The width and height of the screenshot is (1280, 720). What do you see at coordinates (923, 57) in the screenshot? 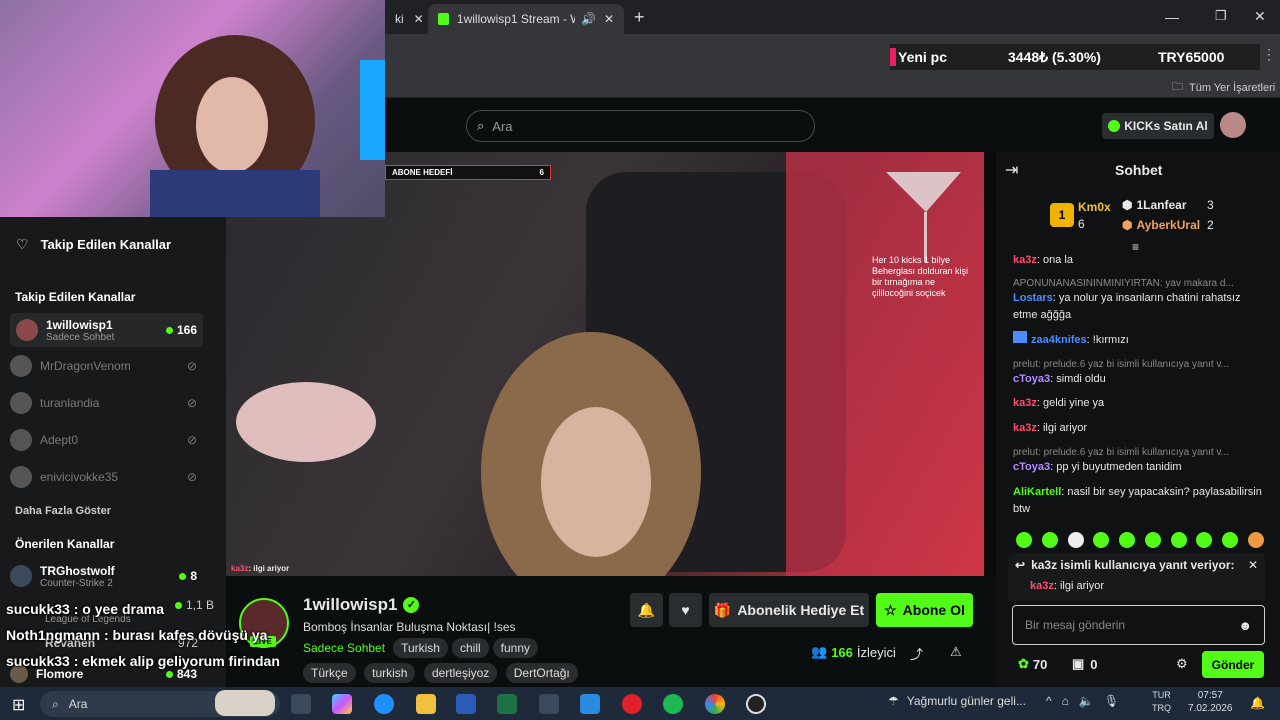
I see `ticker-label: Yeni pc` at bounding box center [923, 57].